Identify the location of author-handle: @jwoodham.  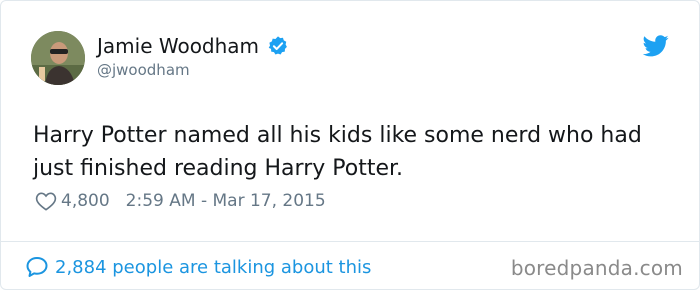
(143, 70).